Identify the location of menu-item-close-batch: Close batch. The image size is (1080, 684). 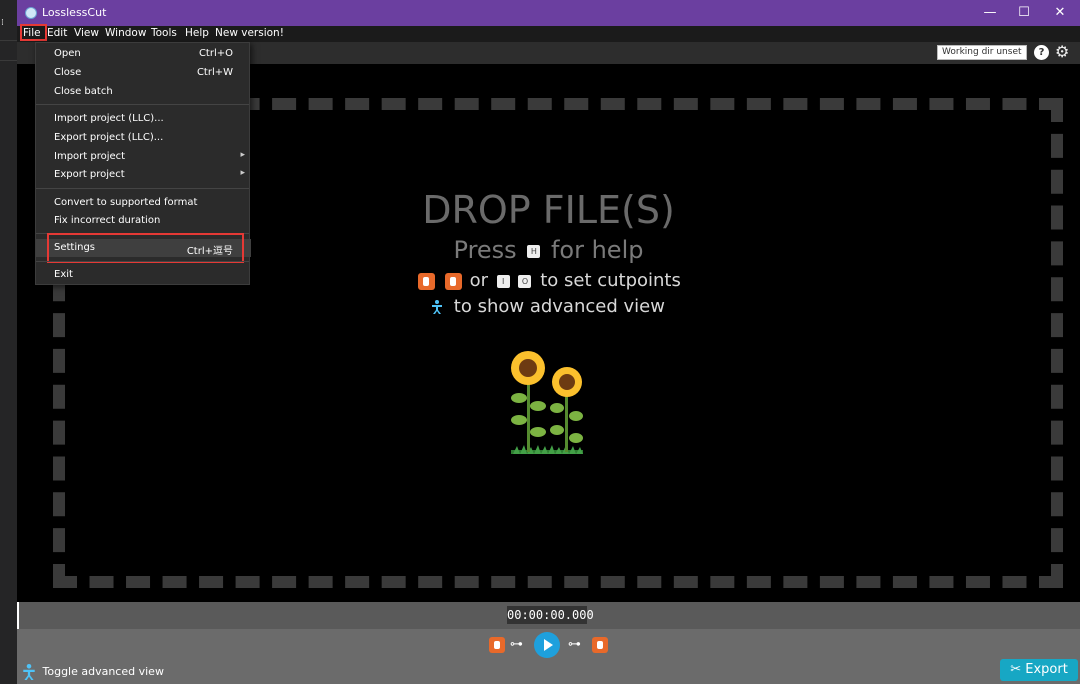
(143, 92).